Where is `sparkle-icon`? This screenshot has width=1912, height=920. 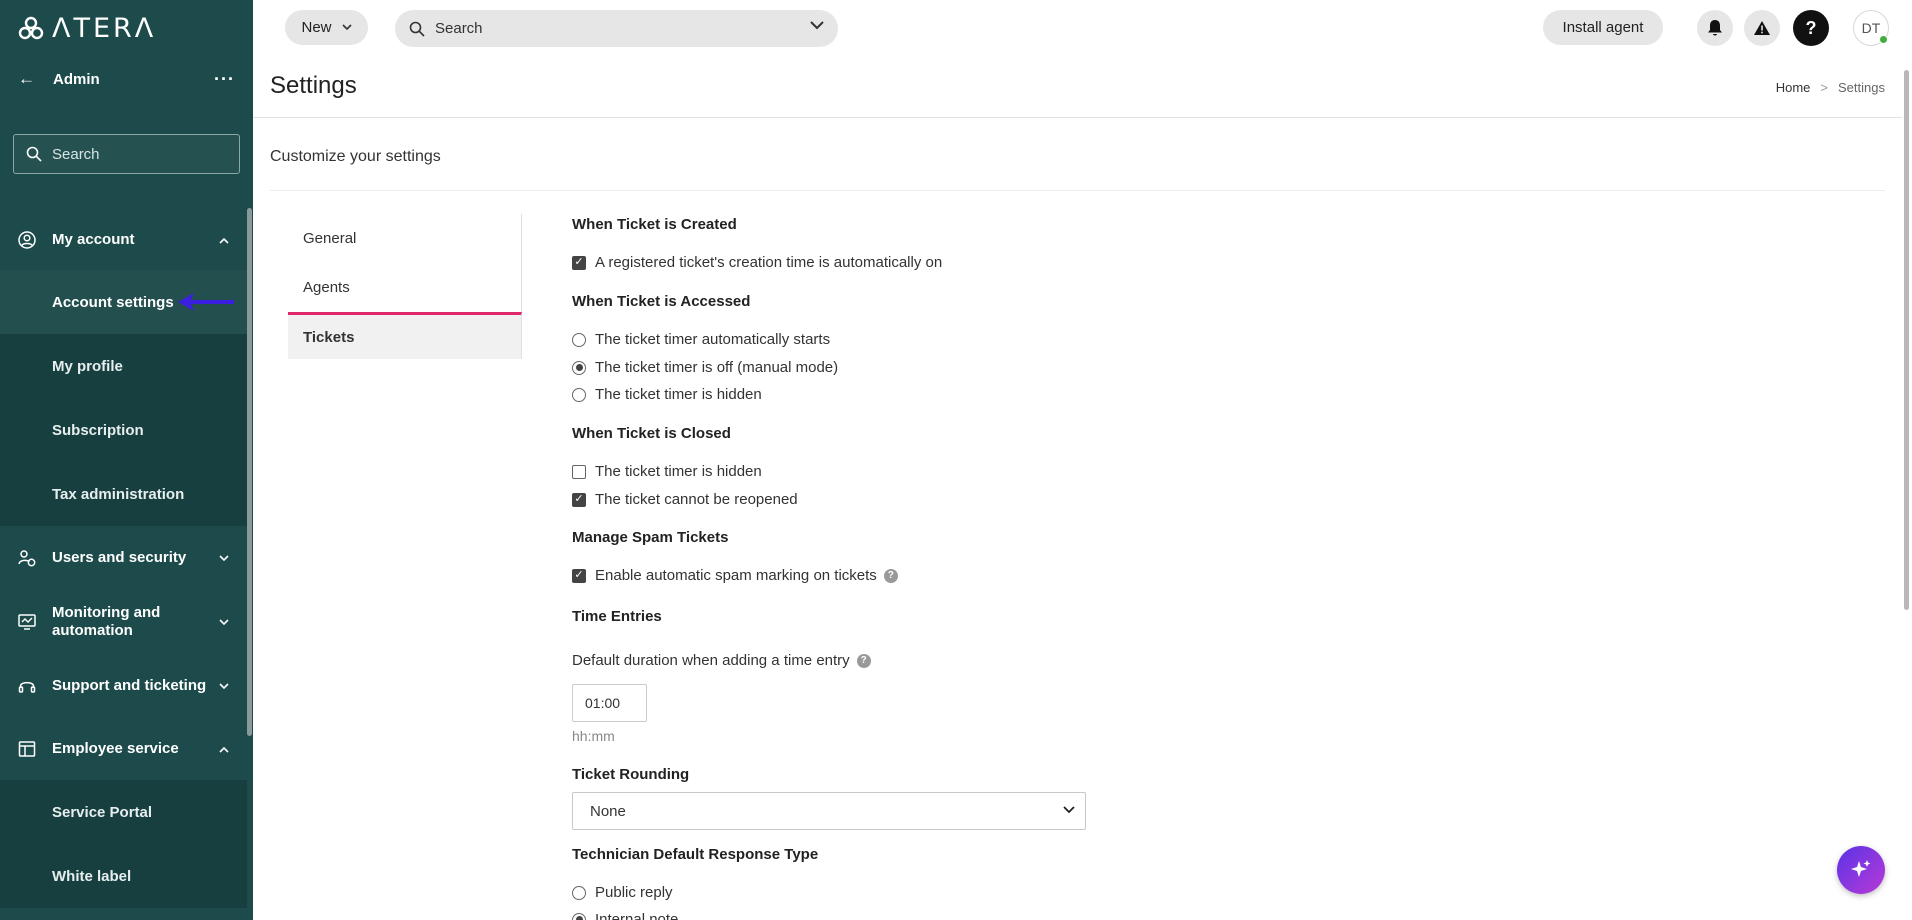
sparkle-icon is located at coordinates (1861, 868).